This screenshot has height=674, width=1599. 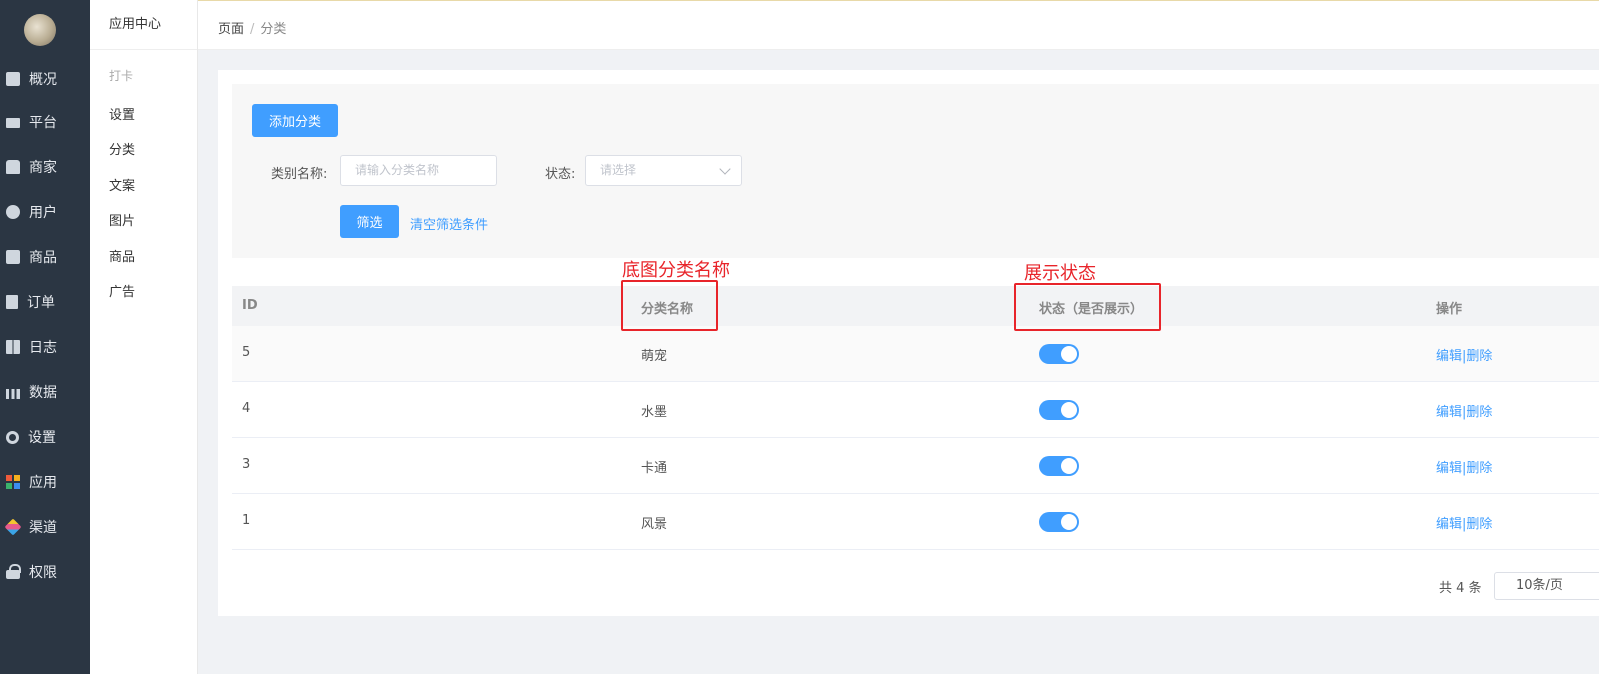 I want to click on screen-icon, so click(x=13, y=123).